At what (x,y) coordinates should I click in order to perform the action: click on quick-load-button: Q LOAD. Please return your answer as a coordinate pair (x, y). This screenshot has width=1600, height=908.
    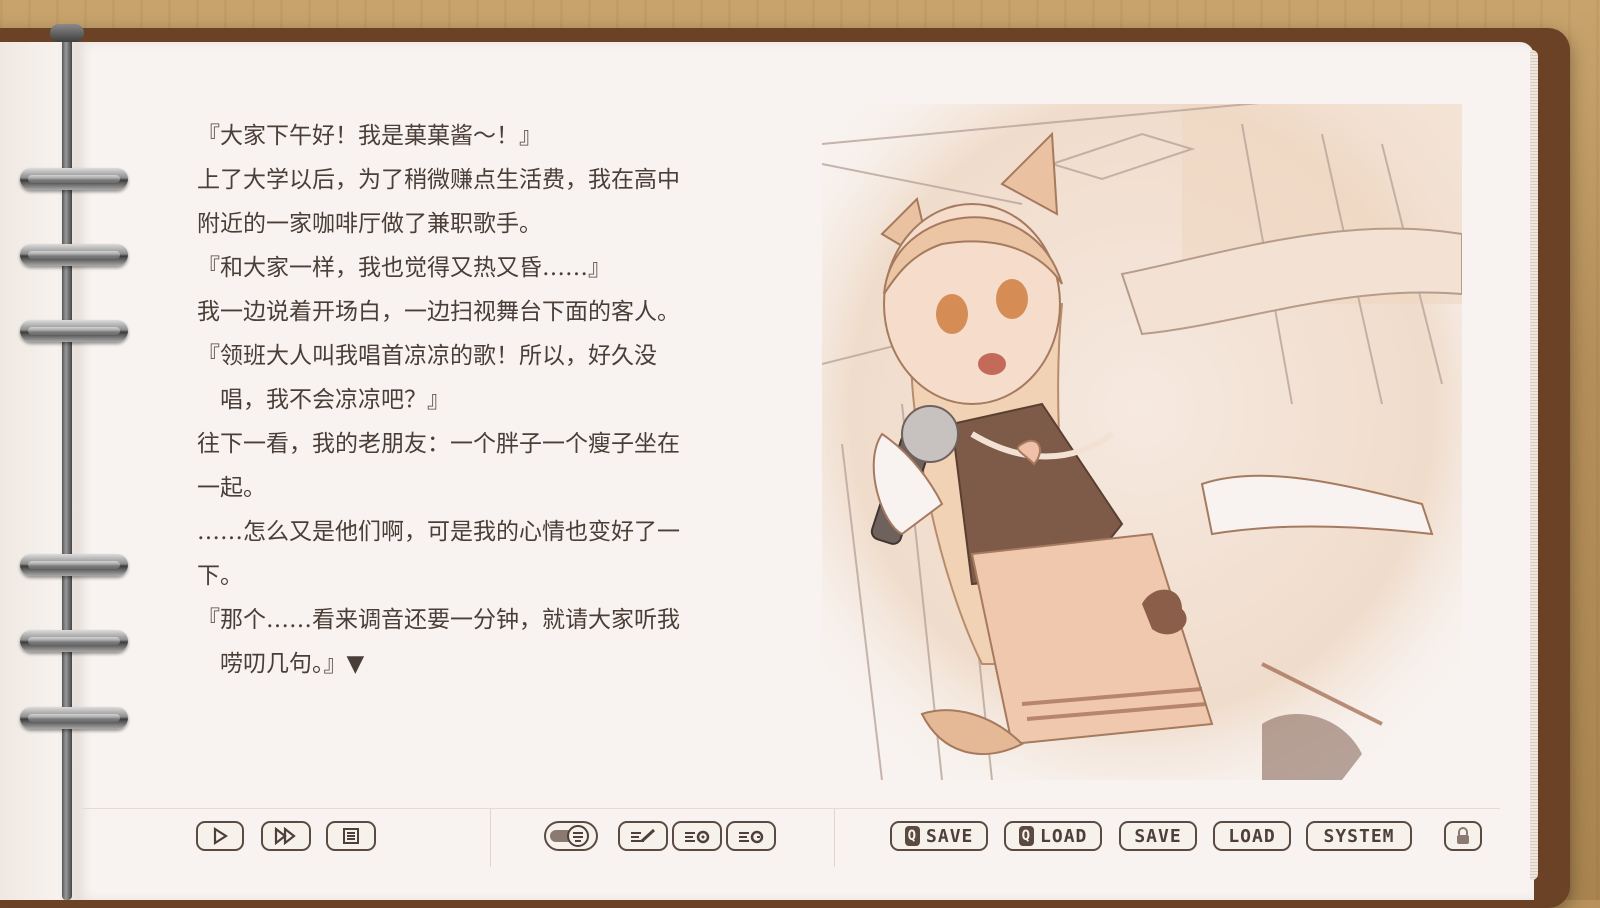
    Looking at the image, I should click on (1053, 836).